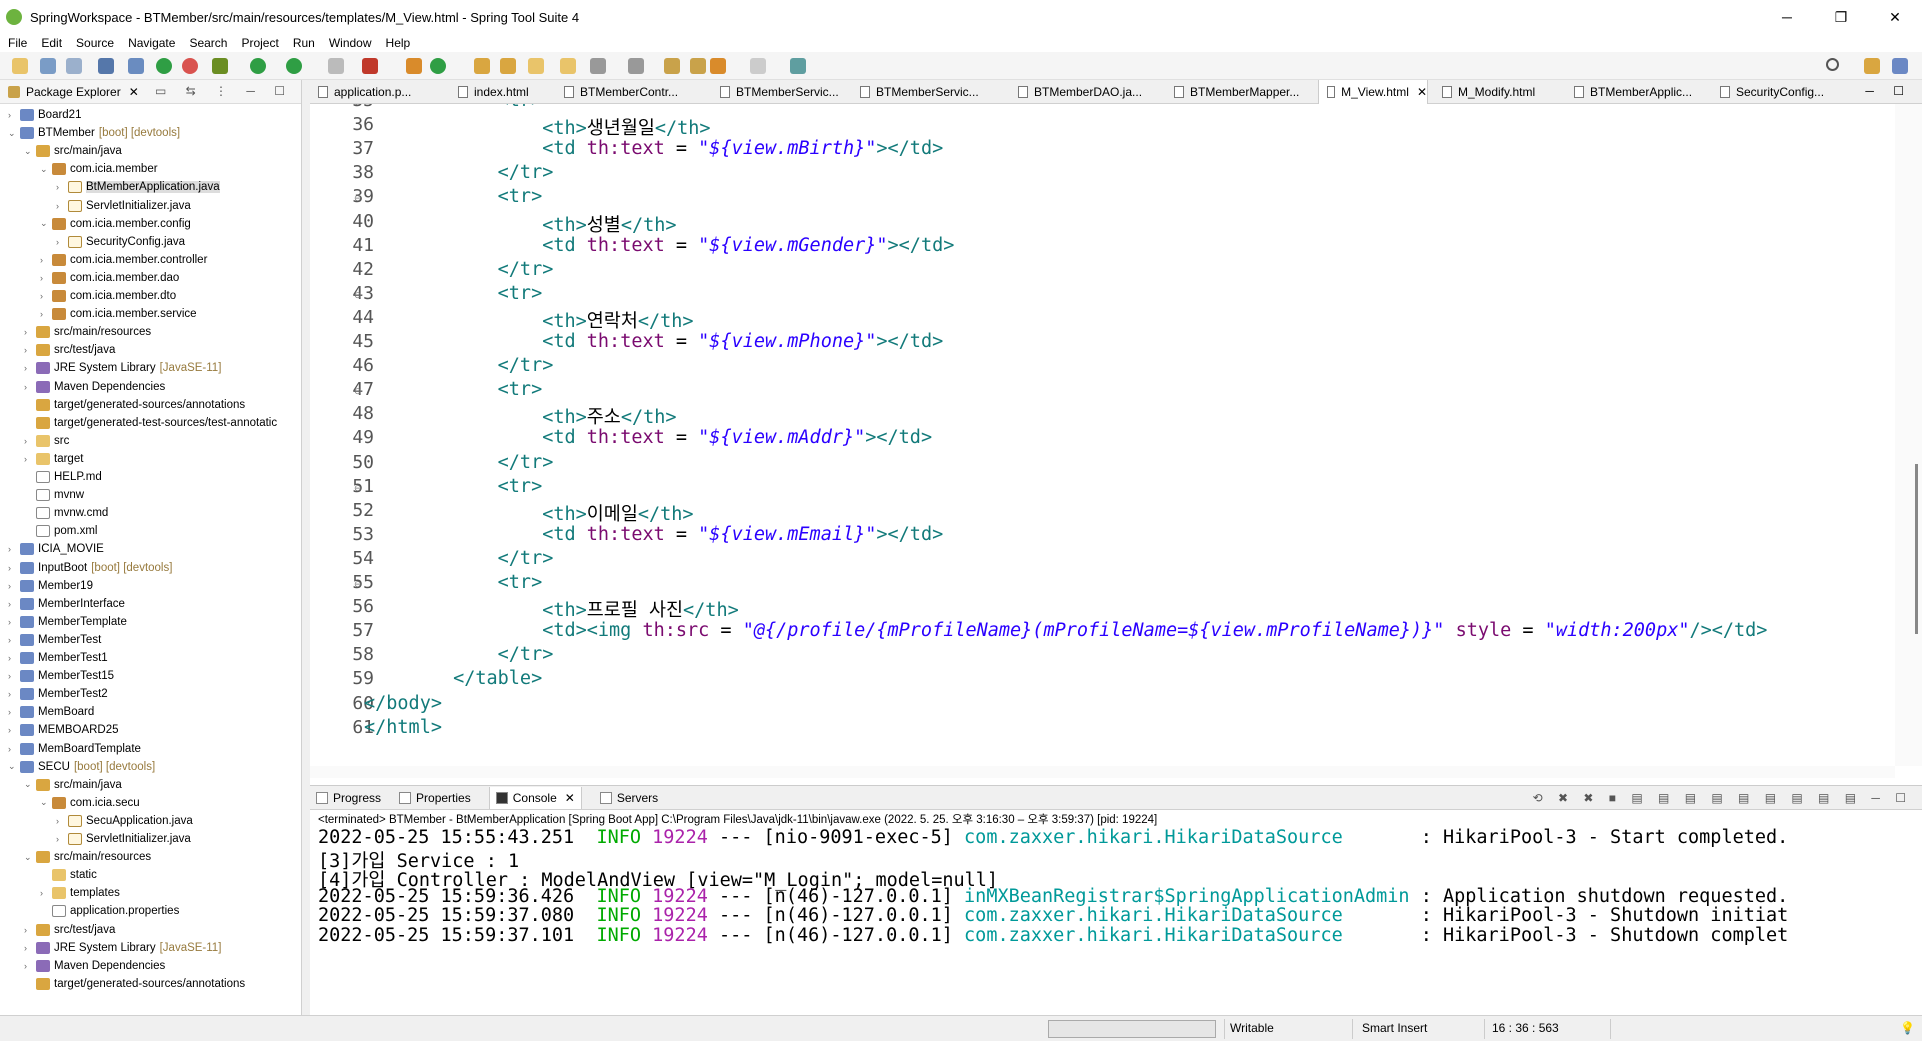  What do you see at coordinates (403, 727) in the screenshot?
I see `code-line: </html>` at bounding box center [403, 727].